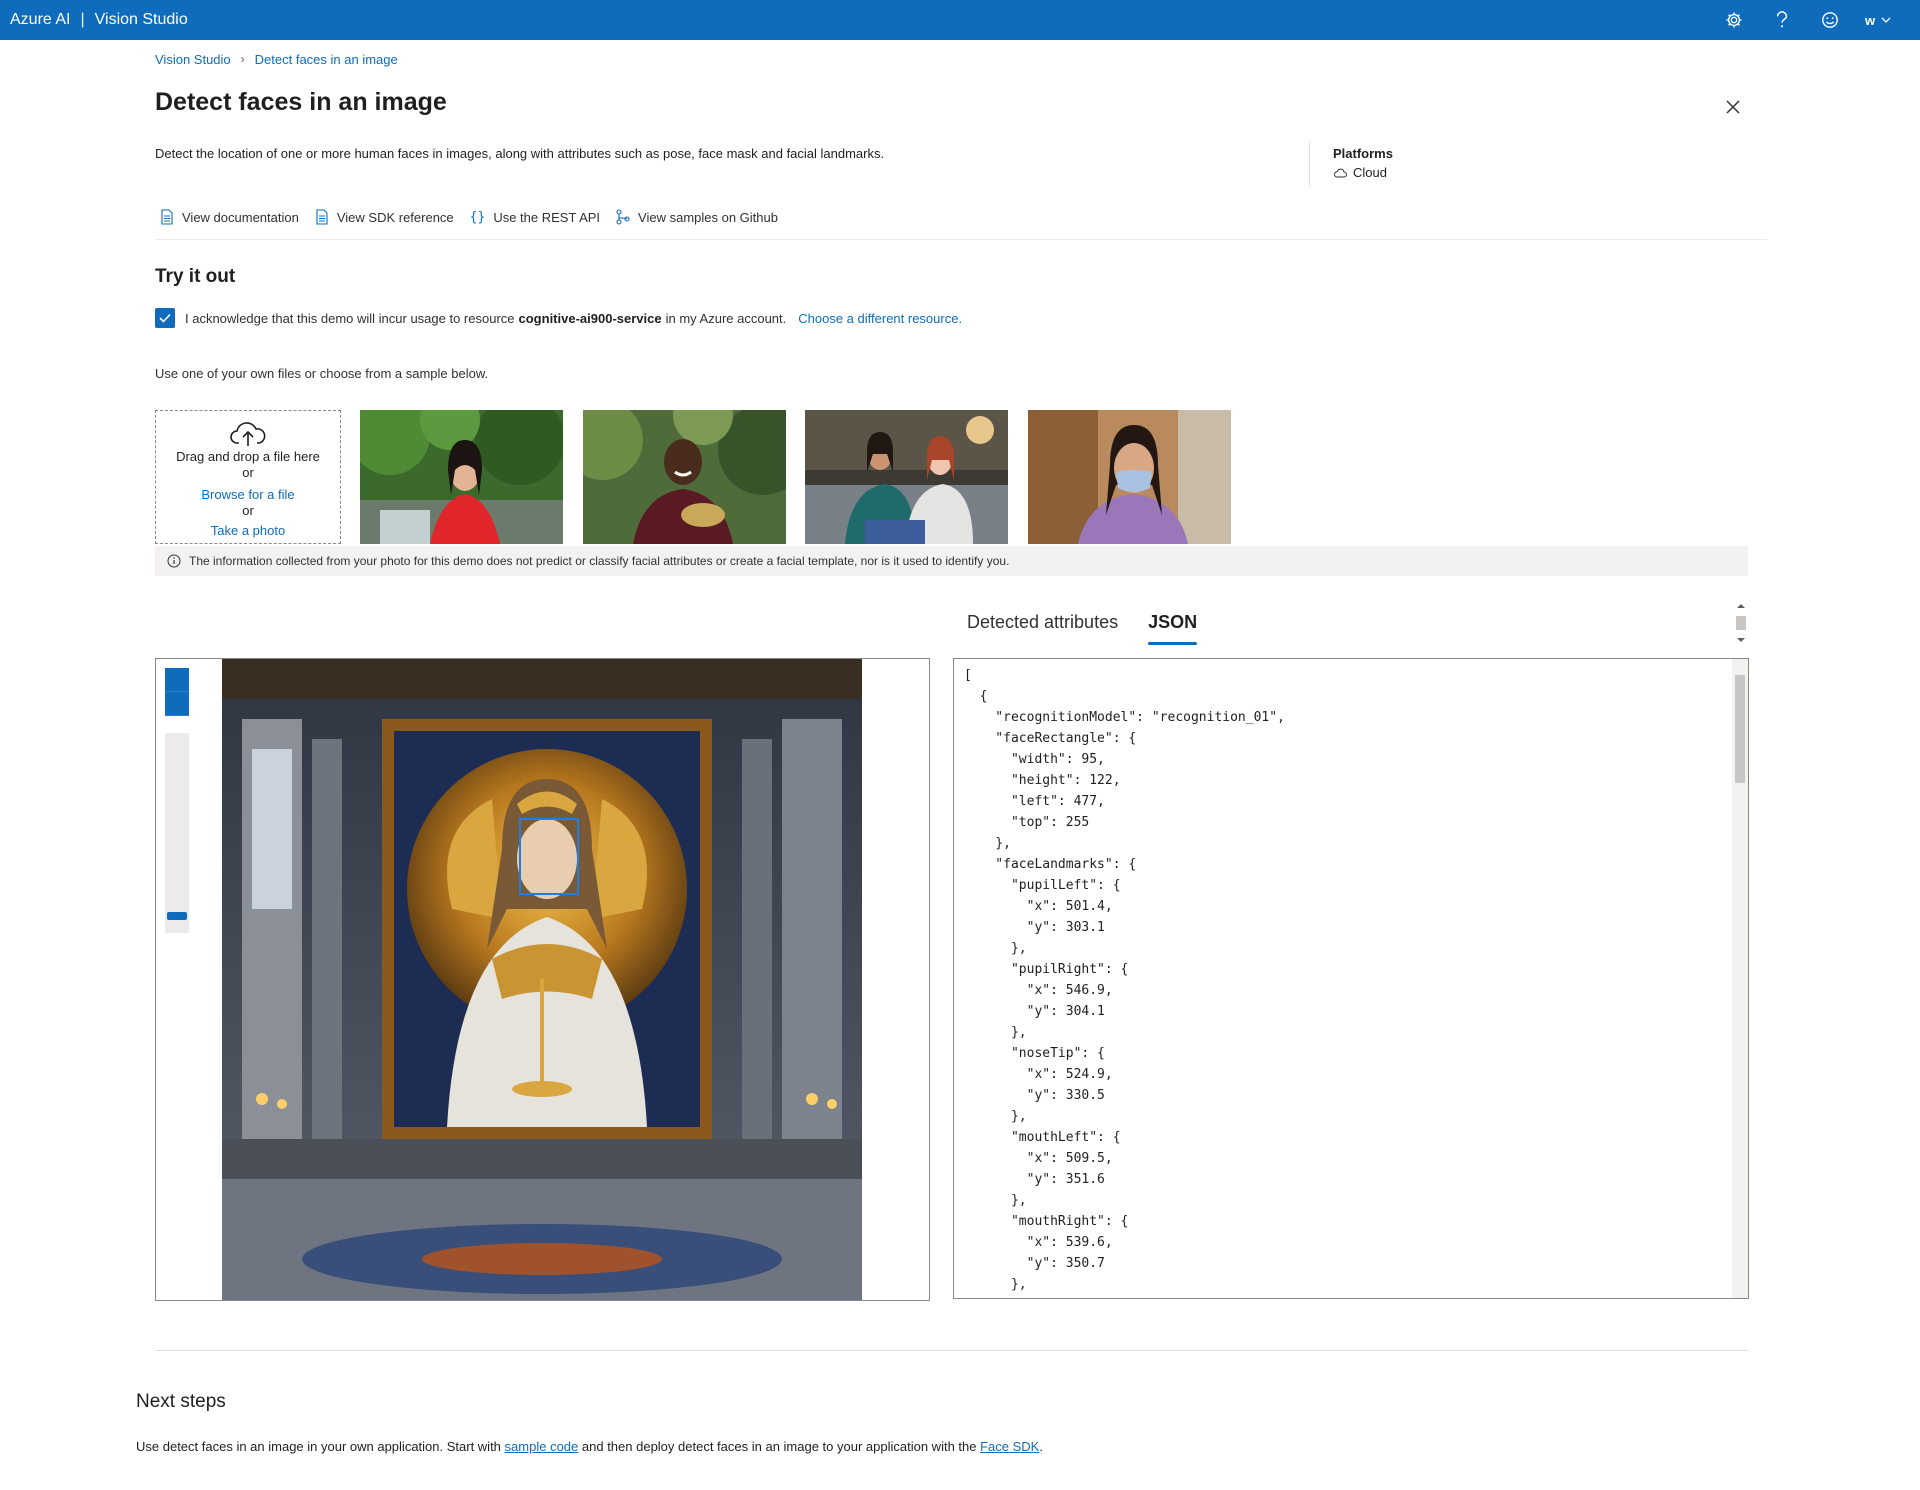 Image resolution: width=1920 pixels, height=1490 pixels. Describe the element at coordinates (1878, 20) in the screenshot. I see `account-menu: w` at that location.